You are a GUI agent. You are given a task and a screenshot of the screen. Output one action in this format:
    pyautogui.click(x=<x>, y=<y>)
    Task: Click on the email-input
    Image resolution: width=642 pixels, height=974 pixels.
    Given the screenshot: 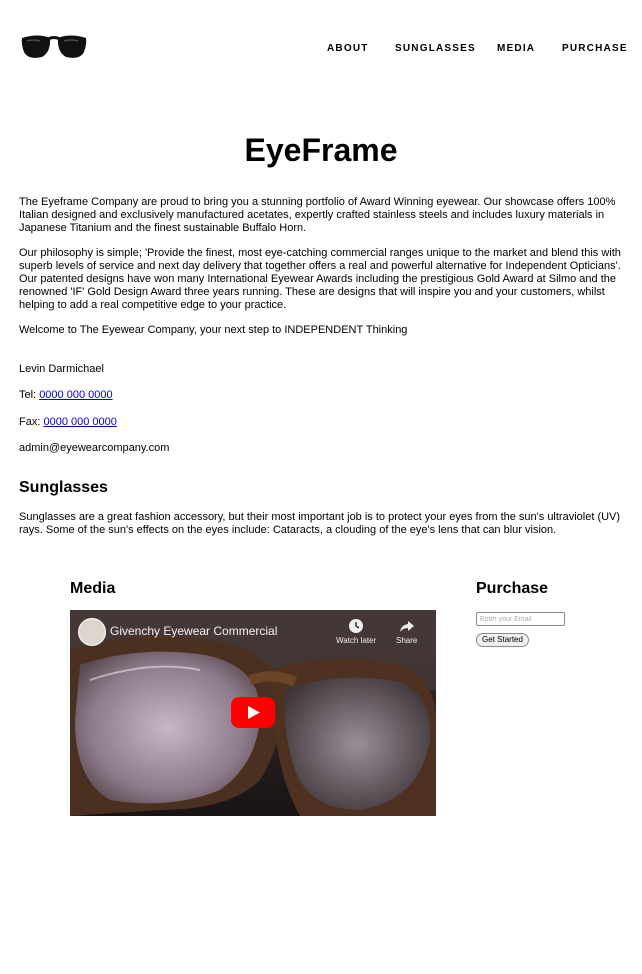 What is the action you would take?
    pyautogui.click(x=520, y=619)
    